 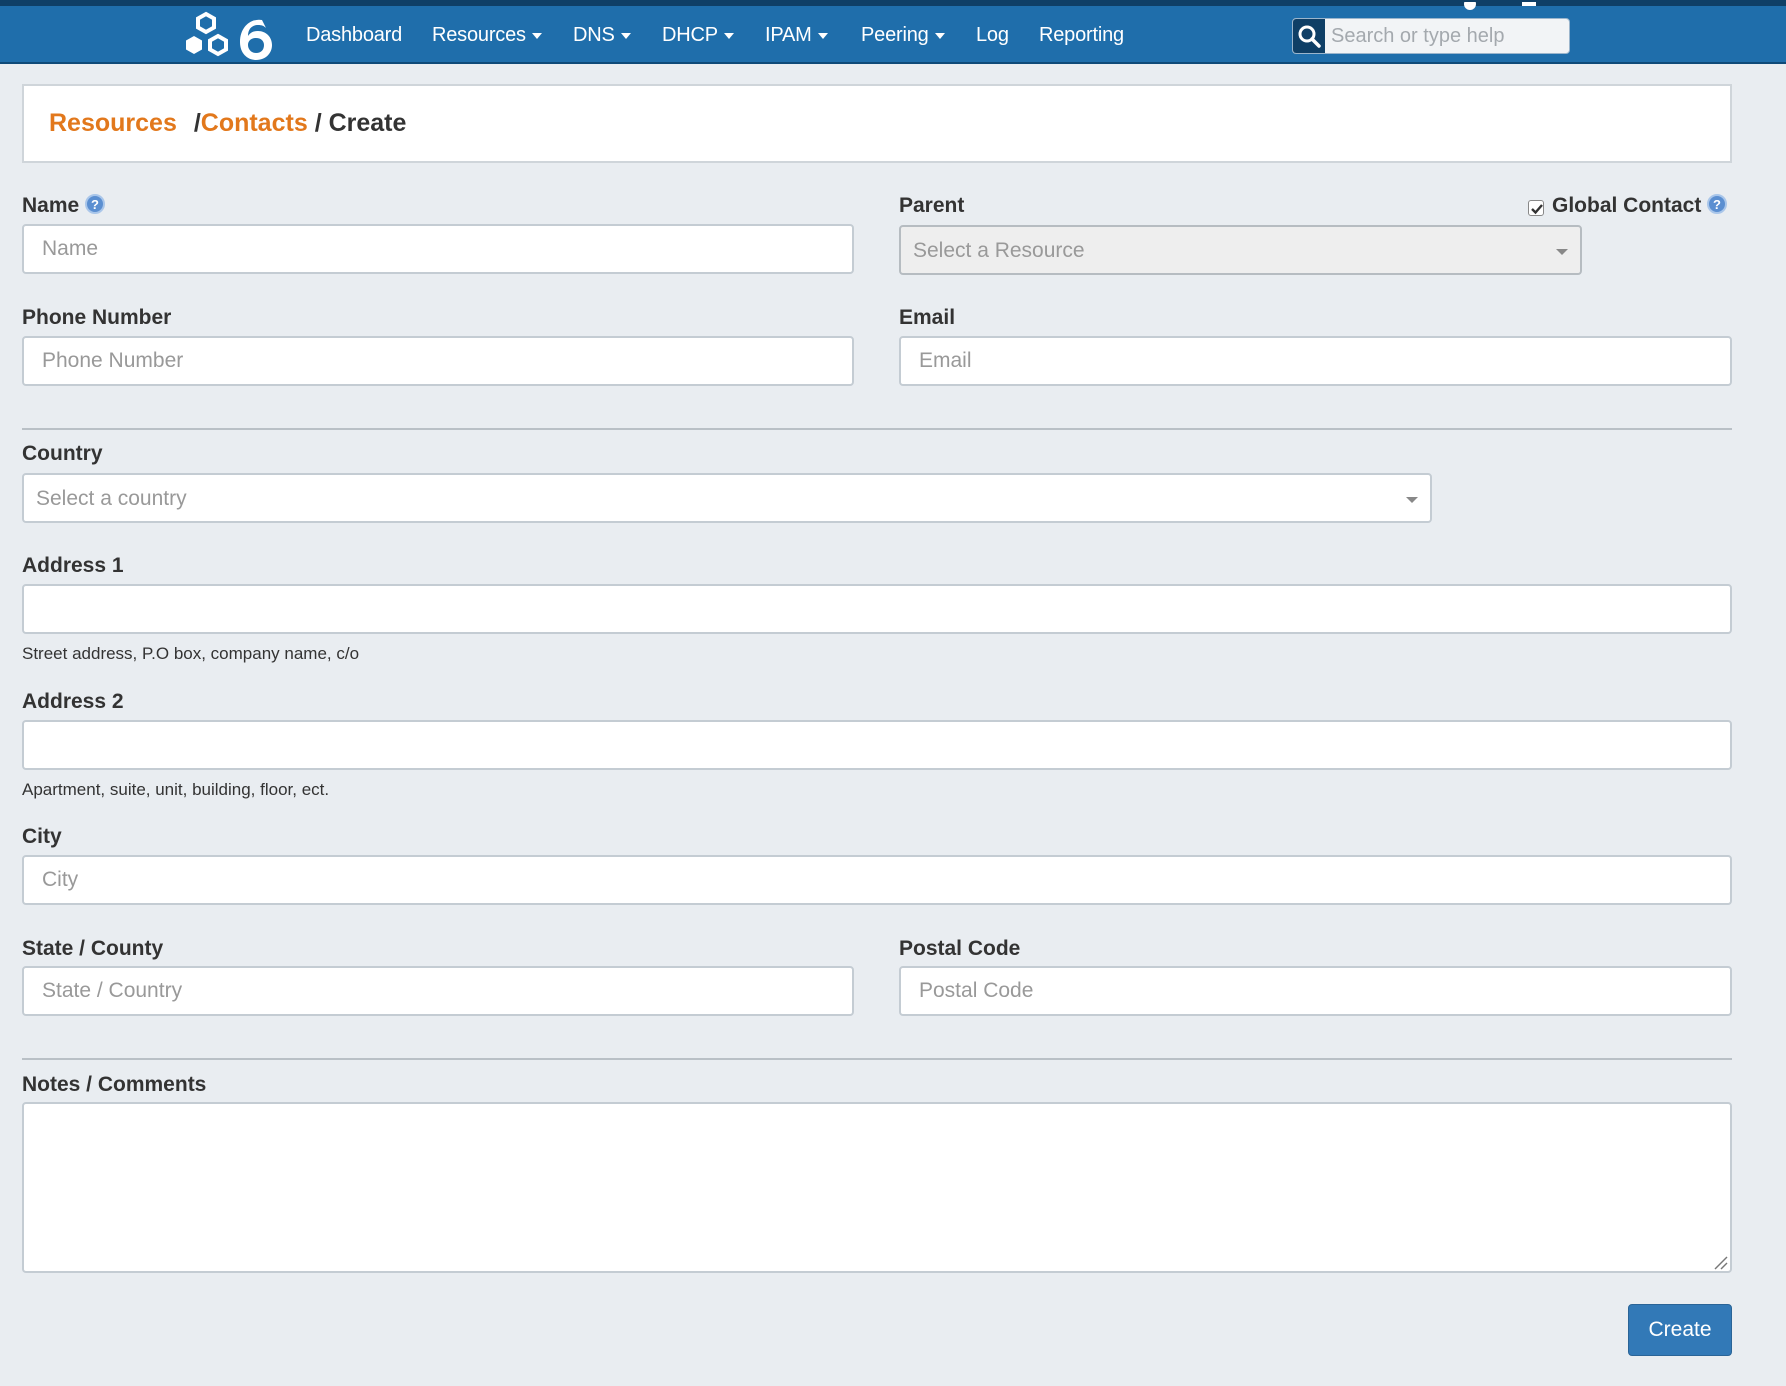 I want to click on nav-peering: Peering, so click(x=903, y=35).